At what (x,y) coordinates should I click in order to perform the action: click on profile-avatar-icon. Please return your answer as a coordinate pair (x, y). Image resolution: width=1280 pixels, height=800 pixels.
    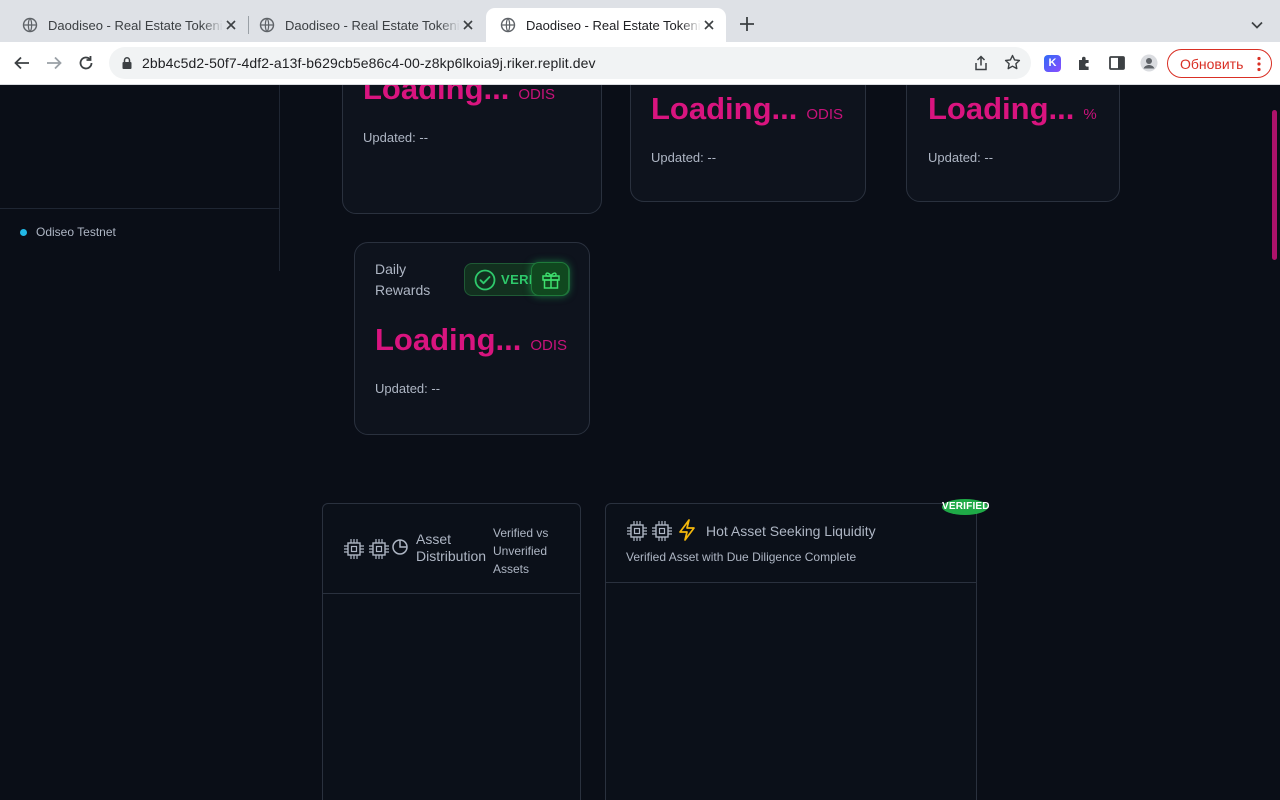
    Looking at the image, I should click on (1149, 63).